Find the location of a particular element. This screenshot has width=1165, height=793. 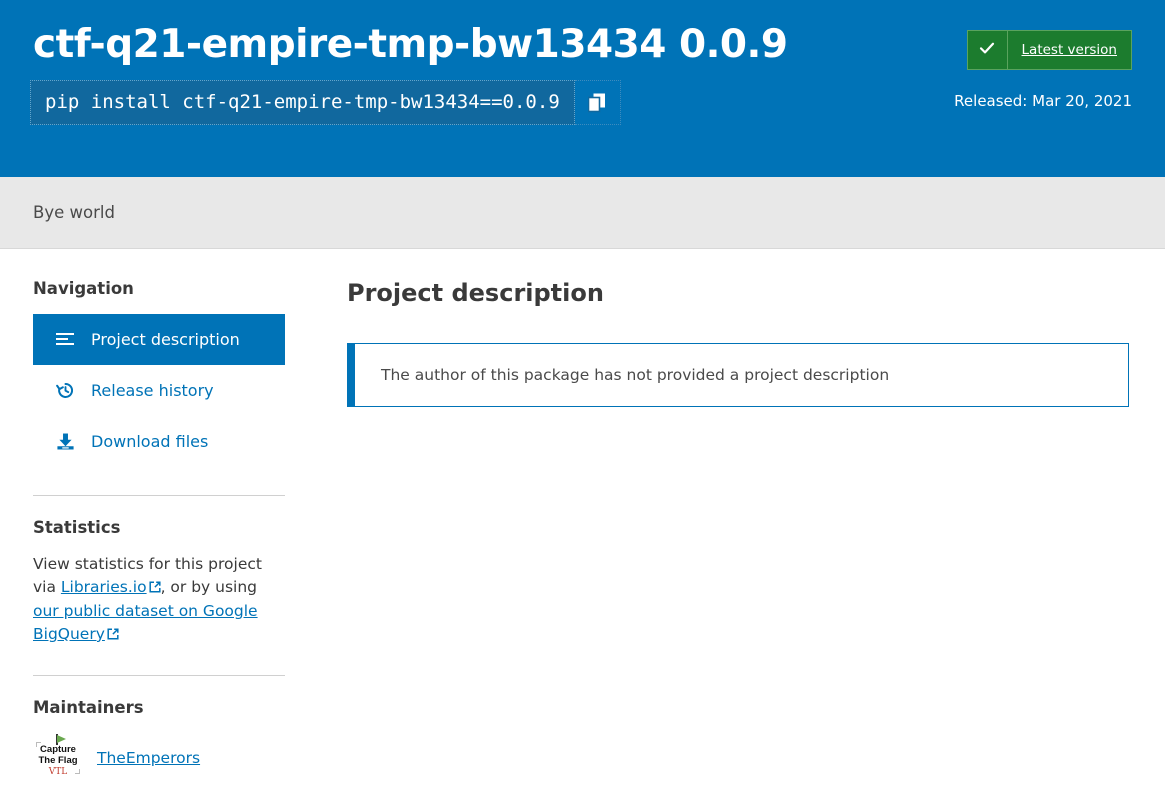

nav-list-item-project-description: Project description is located at coordinates (159, 339).